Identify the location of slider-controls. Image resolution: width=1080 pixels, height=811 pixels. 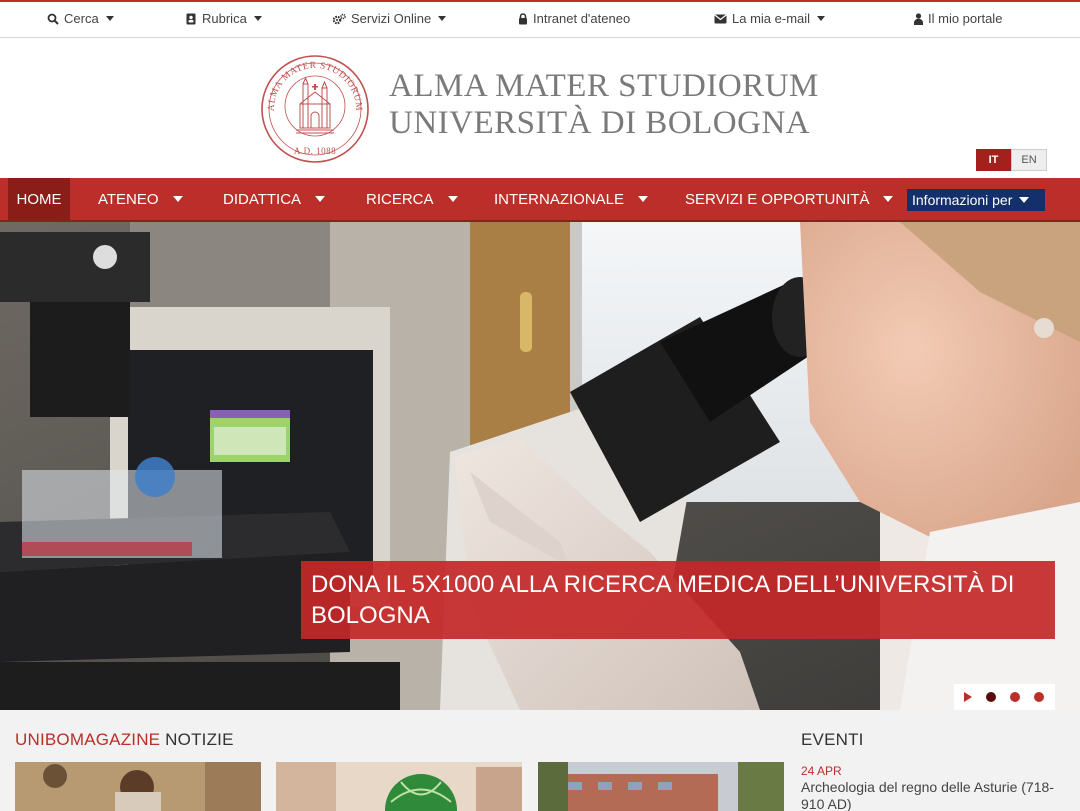
(1004, 697).